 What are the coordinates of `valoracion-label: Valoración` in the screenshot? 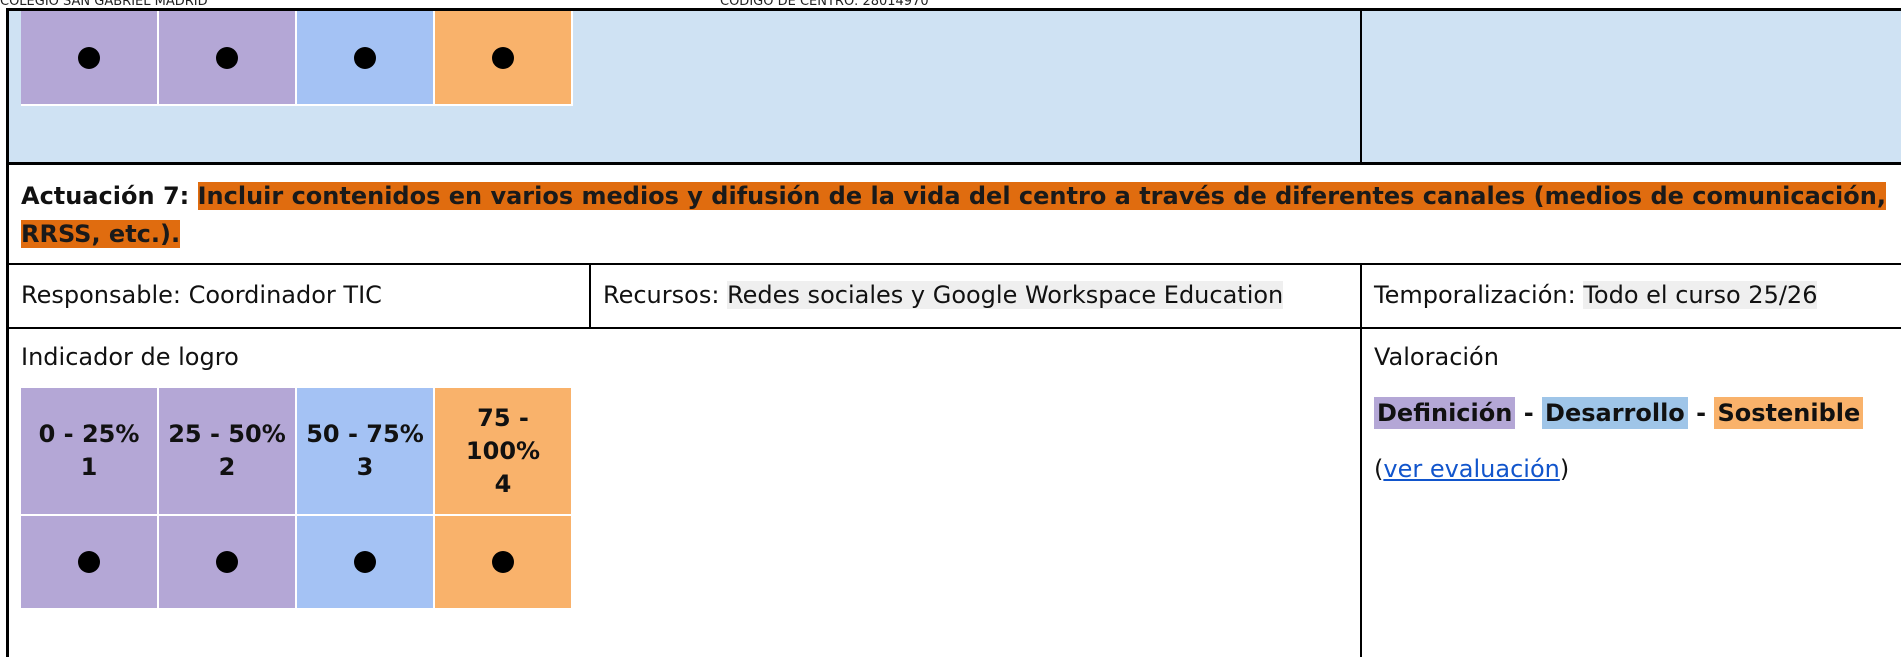 It's located at (1436, 357).